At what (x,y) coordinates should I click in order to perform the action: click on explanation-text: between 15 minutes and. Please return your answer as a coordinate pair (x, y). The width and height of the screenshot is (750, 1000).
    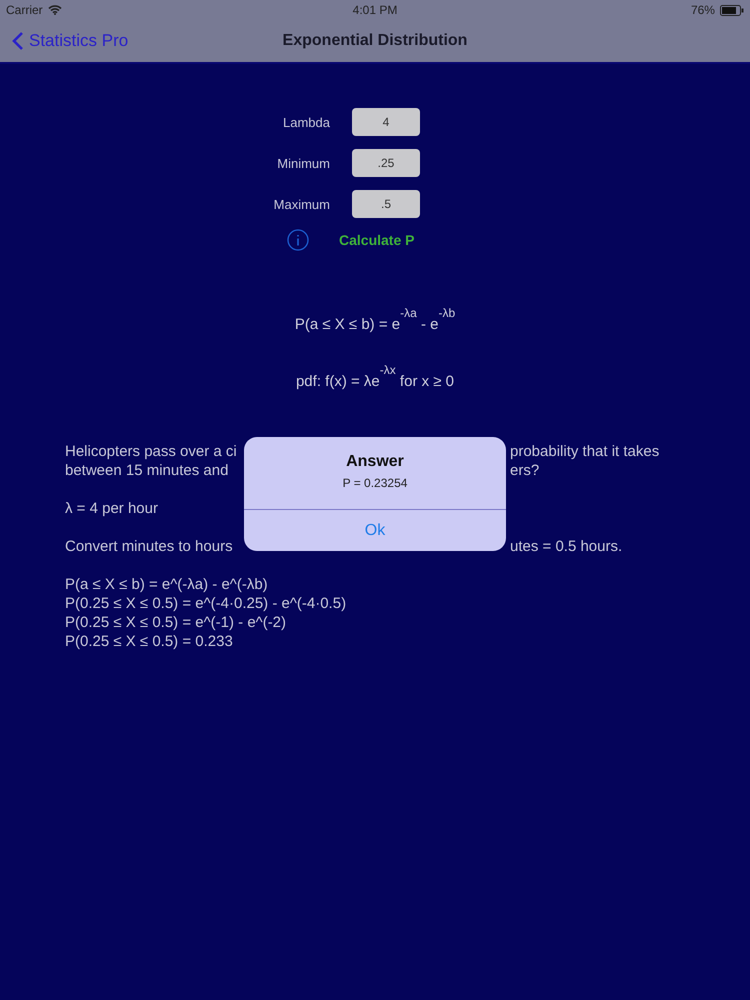
    Looking at the image, I should click on (147, 470).